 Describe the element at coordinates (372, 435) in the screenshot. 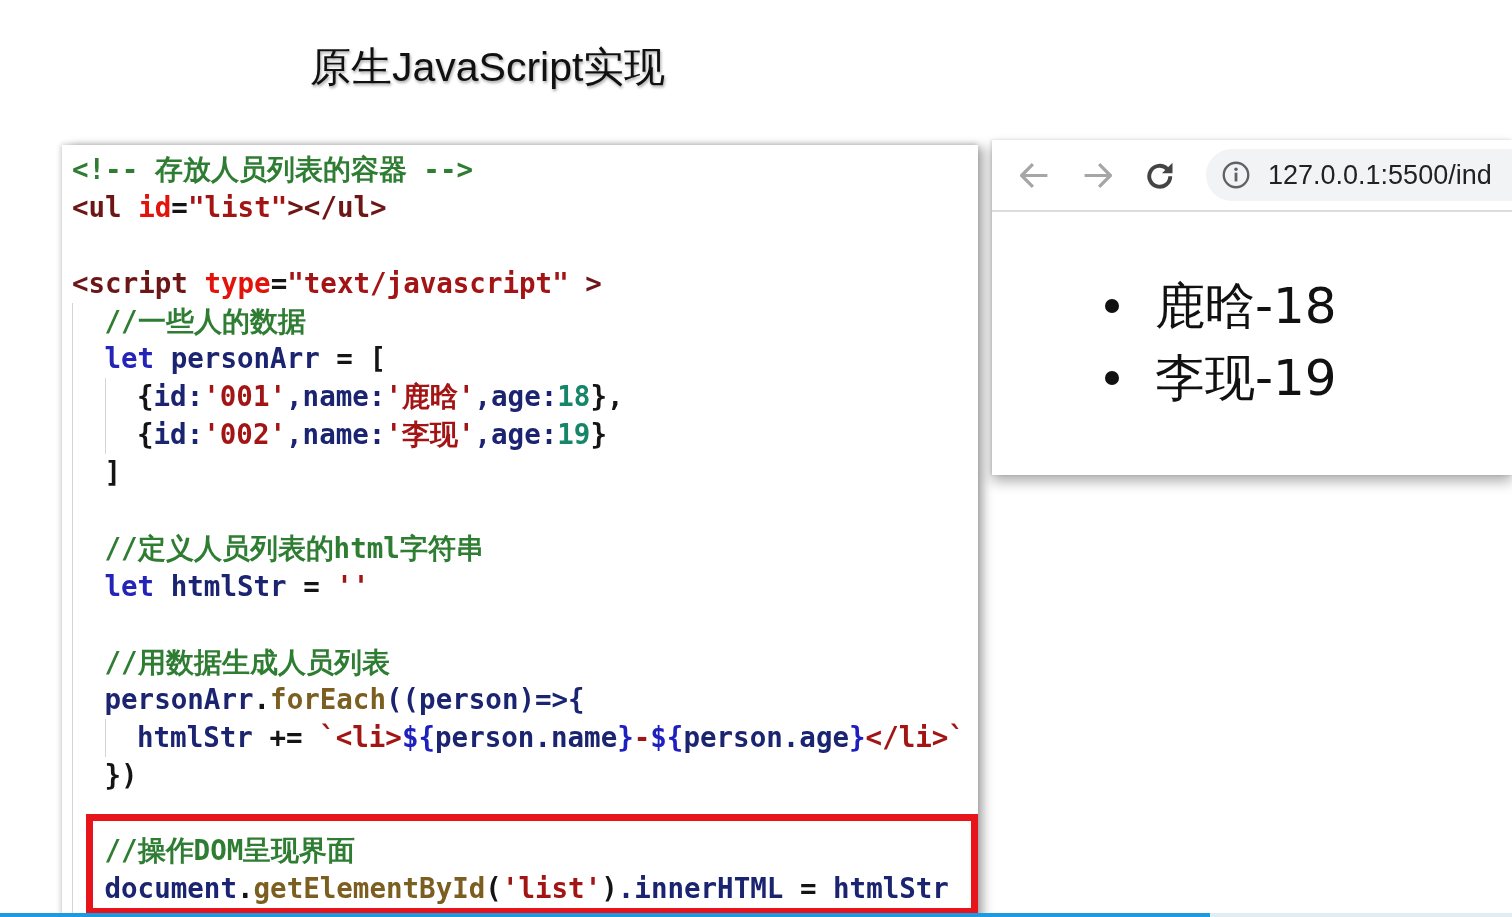

I see `code-line: {id:'002',name:'李现',age:19}` at that location.